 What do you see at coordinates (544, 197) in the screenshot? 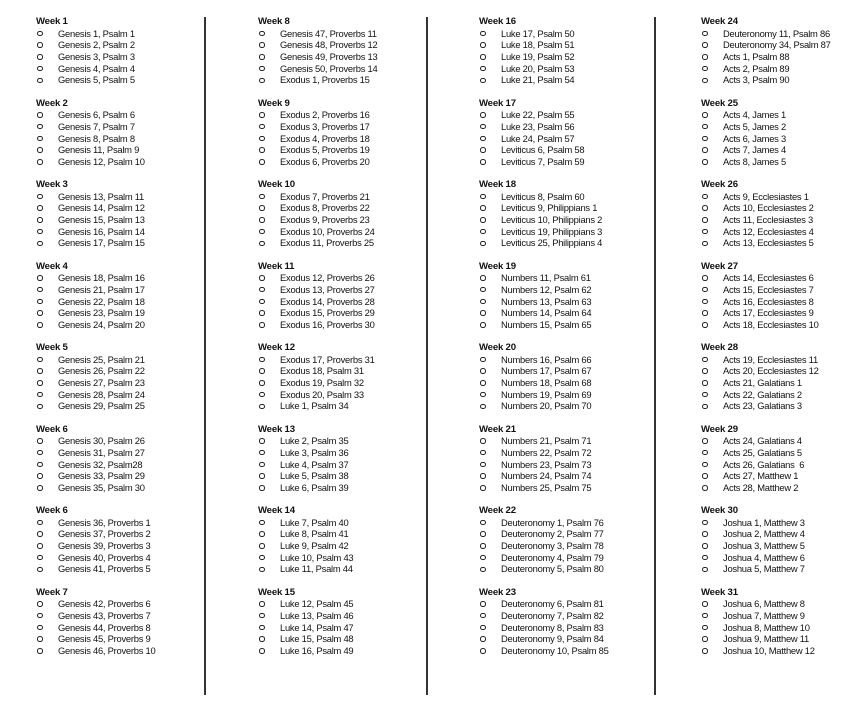
I see `reading-item: Leviticus 8, Psalm 60` at bounding box center [544, 197].